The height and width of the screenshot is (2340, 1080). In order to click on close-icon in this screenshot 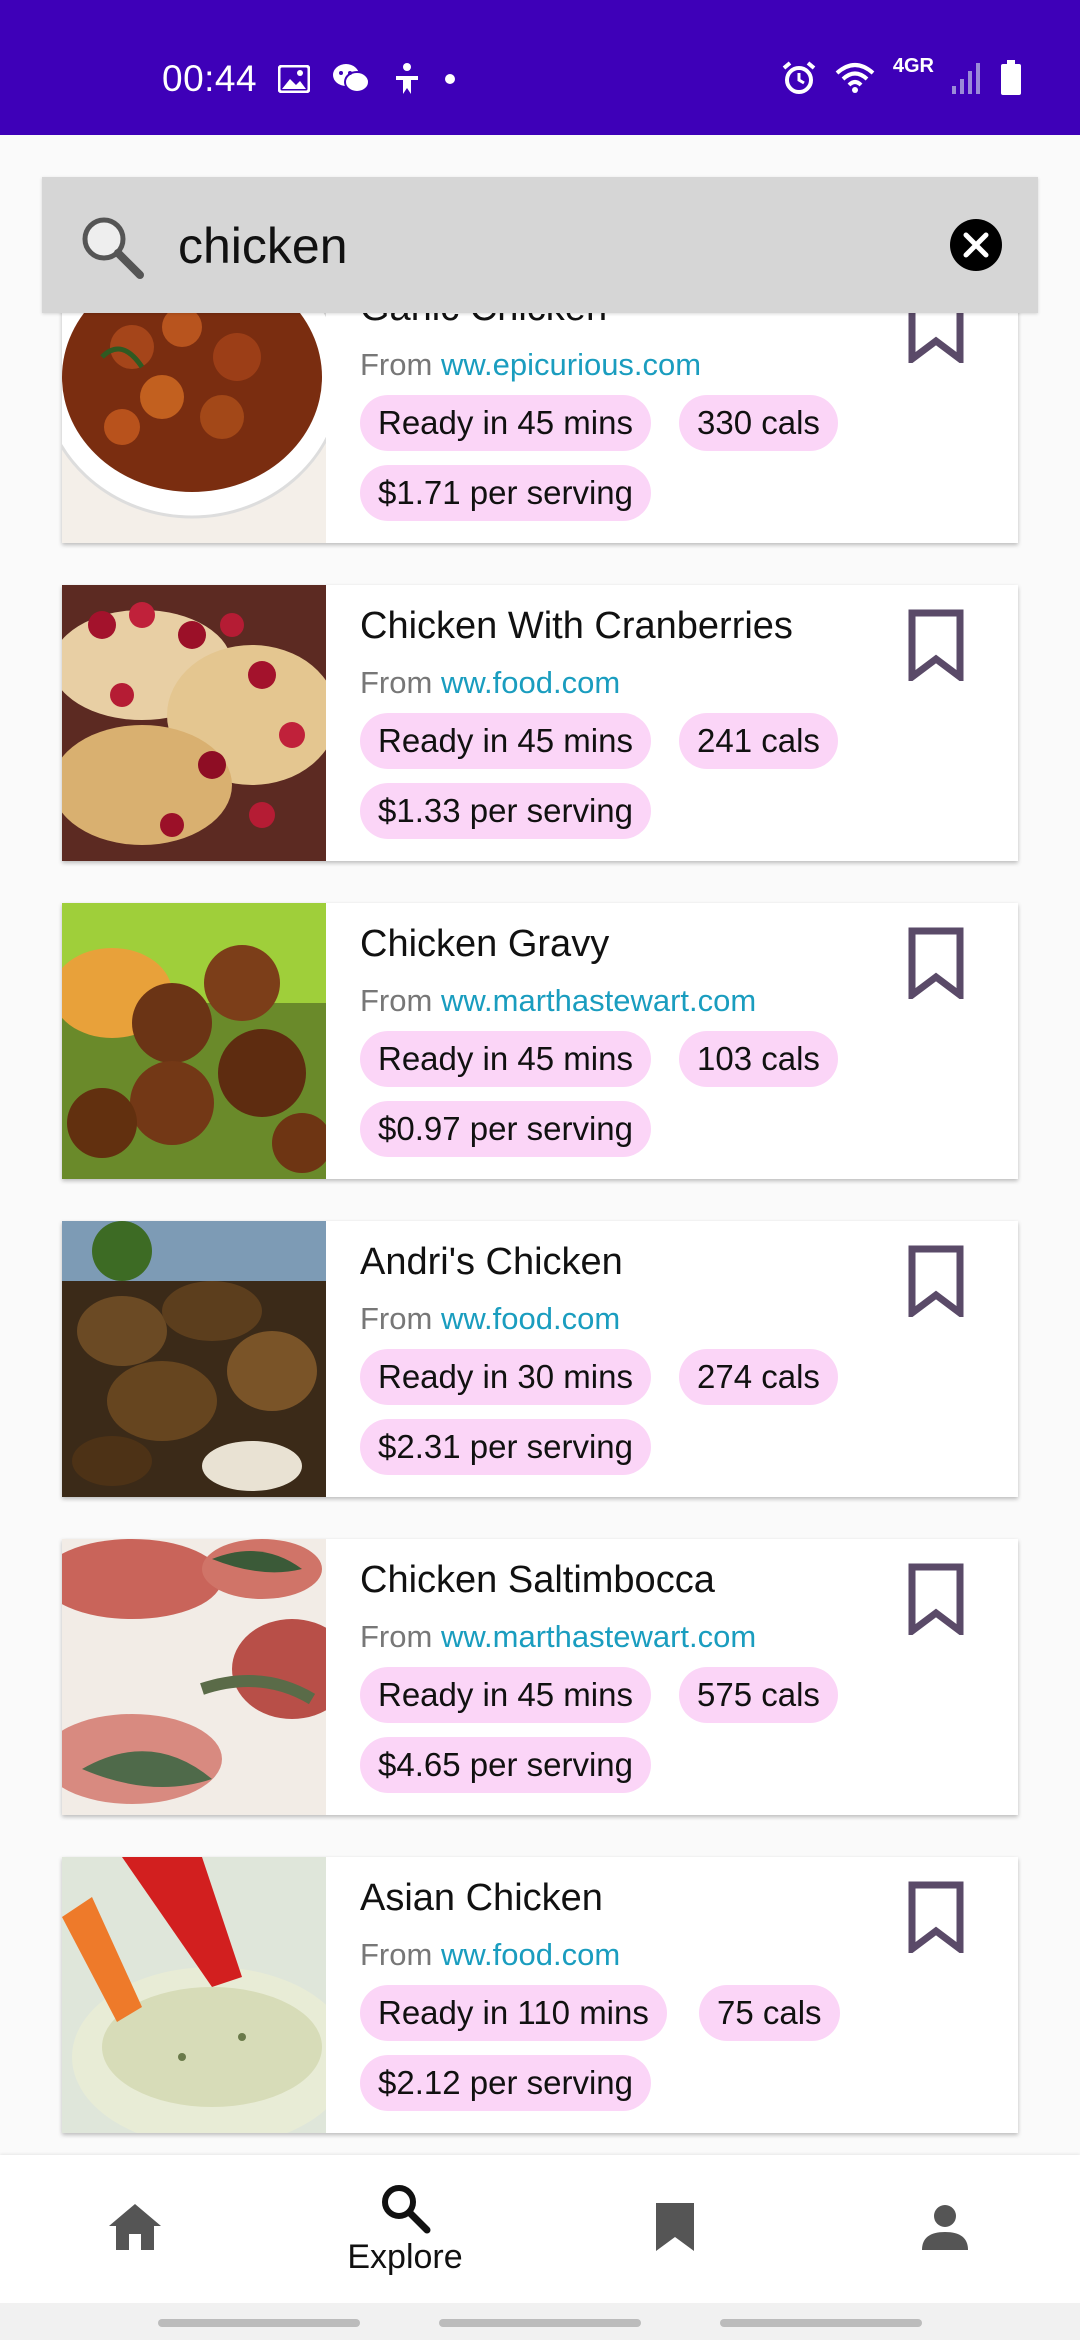, I will do `click(976, 245)`.